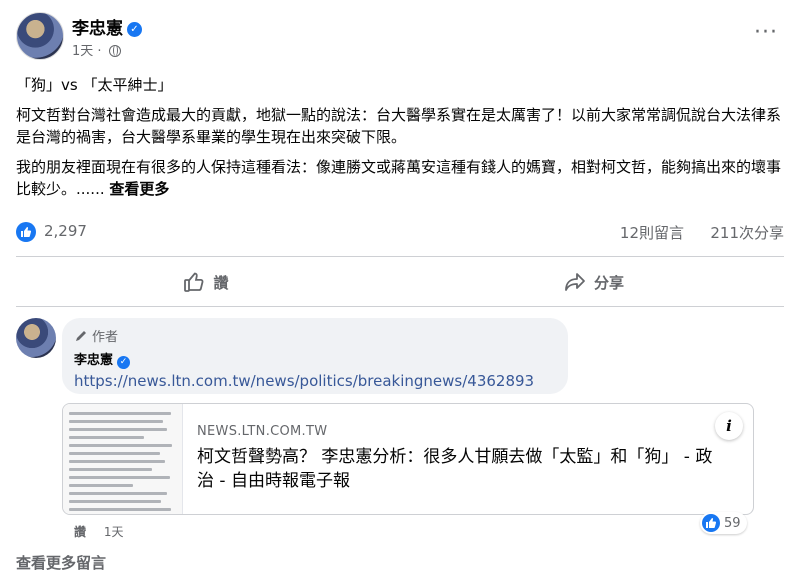 The height and width of the screenshot is (587, 800). Describe the element at coordinates (711, 523) in the screenshot. I see `comment-like-reaction-icon` at that location.